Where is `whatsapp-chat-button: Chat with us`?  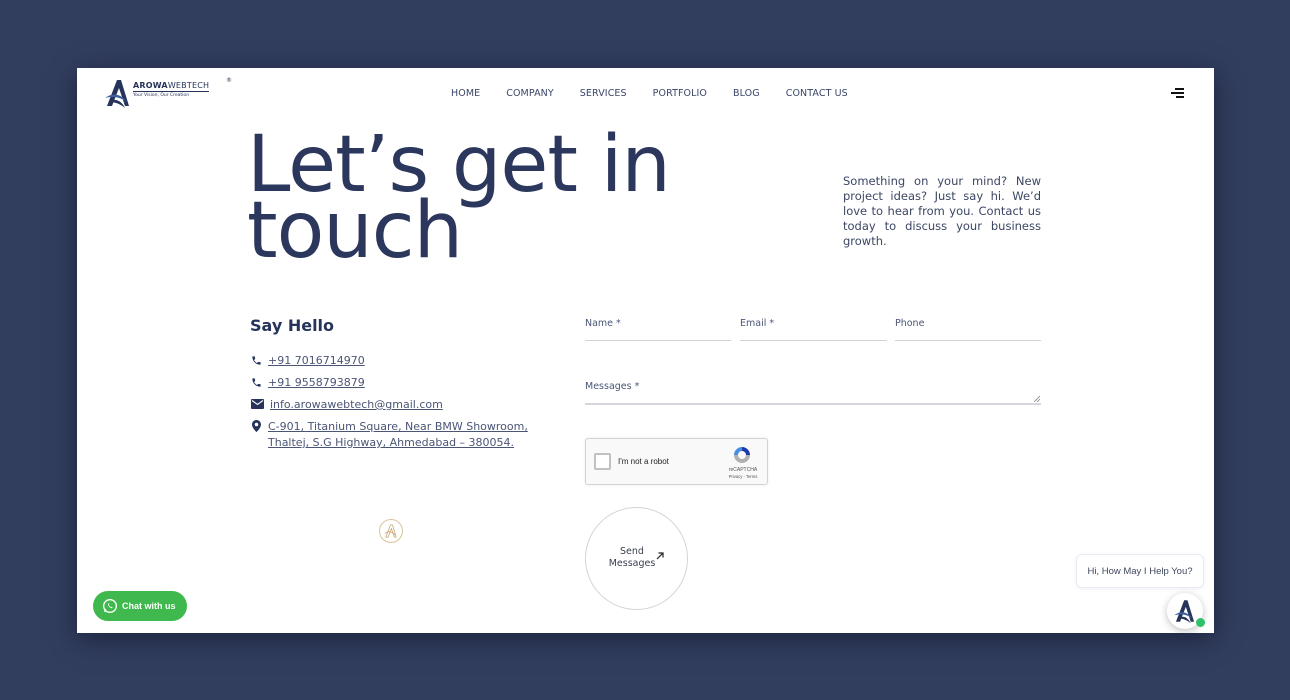
whatsapp-chat-button: Chat with us is located at coordinates (140, 606).